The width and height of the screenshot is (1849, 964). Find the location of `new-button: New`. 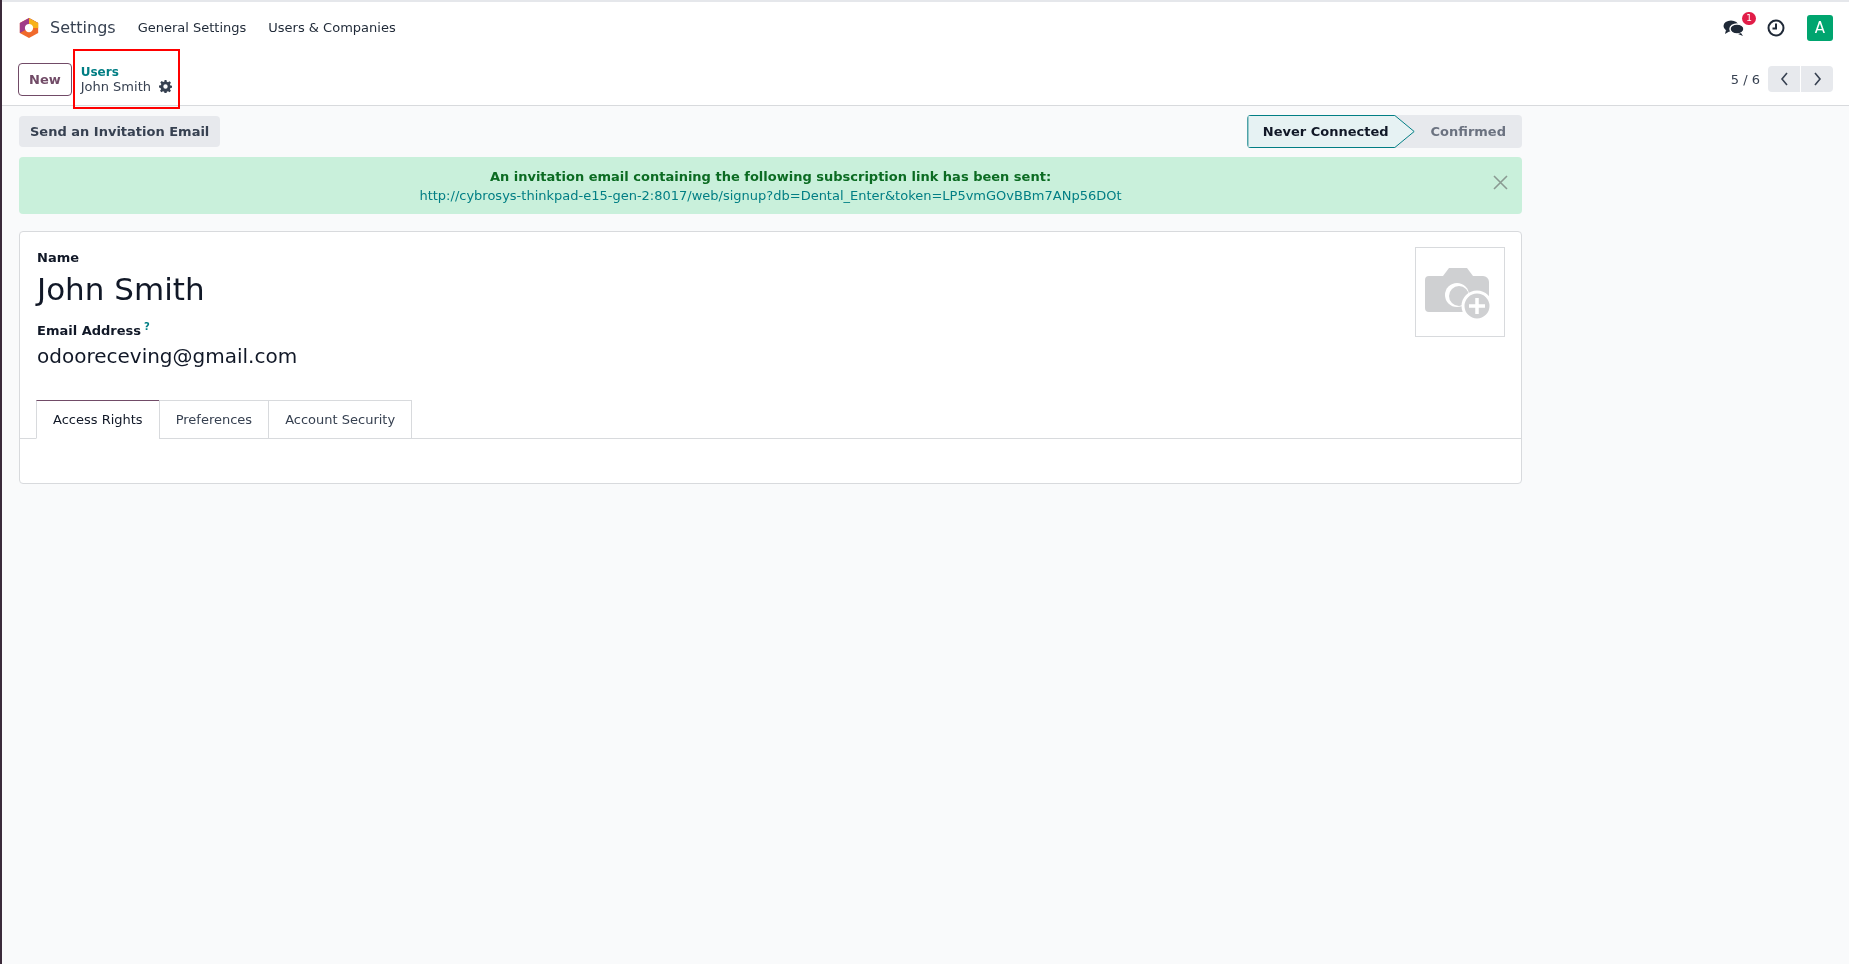

new-button: New is located at coordinates (45, 79).